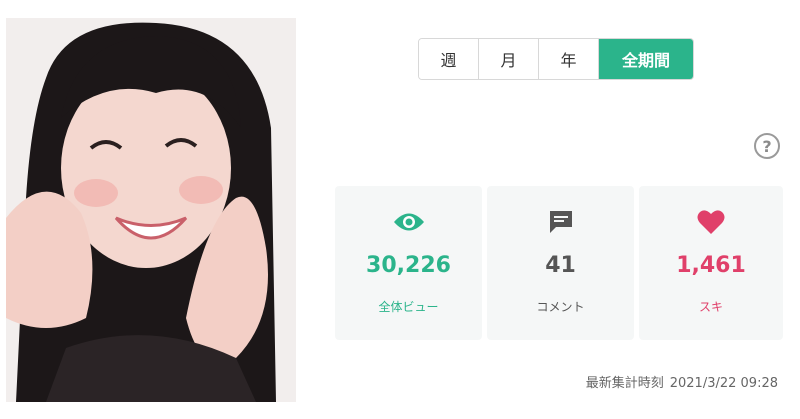 The height and width of the screenshot is (419, 800). What do you see at coordinates (560, 307) in the screenshot?
I see `comments-label: コメント` at bounding box center [560, 307].